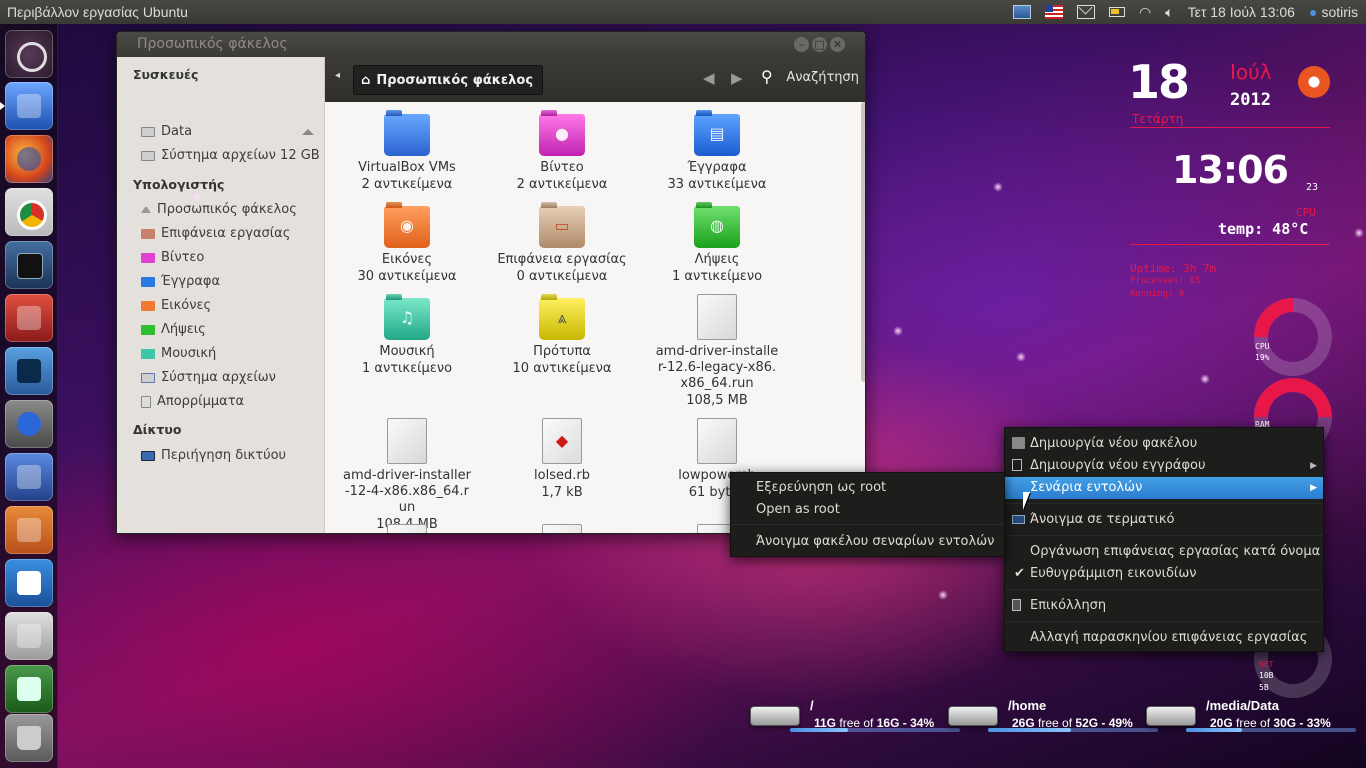  Describe the element at coordinates (717, 246) in the screenshot. I see `file-item-downloads: ◍ Λήψεις 1 αντικείμενο` at that location.